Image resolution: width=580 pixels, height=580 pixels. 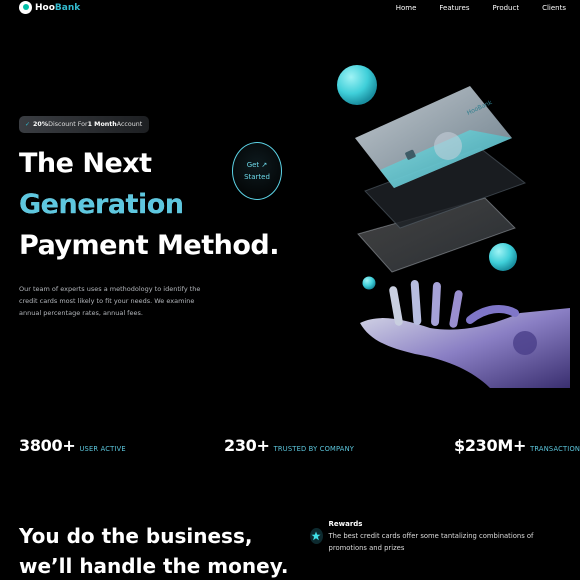 I want to click on brand-logo: HooBank, so click(x=49, y=7).